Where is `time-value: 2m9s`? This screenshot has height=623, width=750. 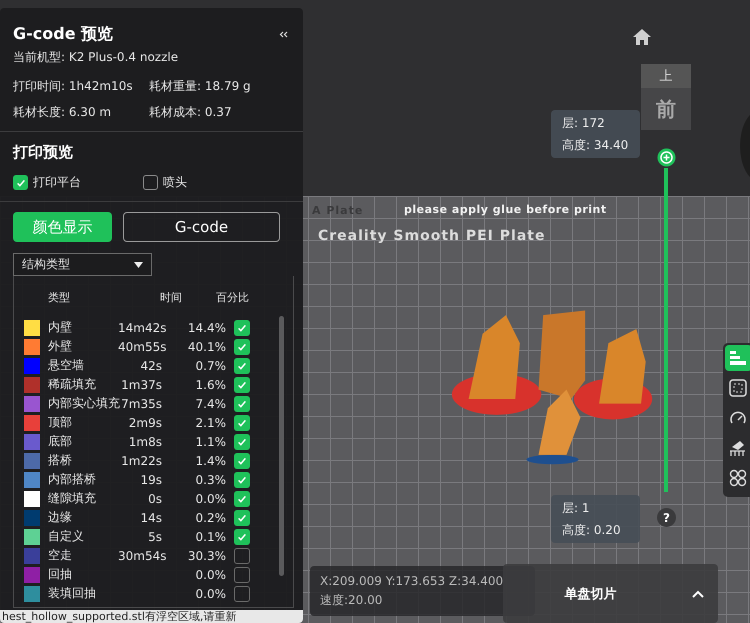 time-value: 2m9s is located at coordinates (145, 423).